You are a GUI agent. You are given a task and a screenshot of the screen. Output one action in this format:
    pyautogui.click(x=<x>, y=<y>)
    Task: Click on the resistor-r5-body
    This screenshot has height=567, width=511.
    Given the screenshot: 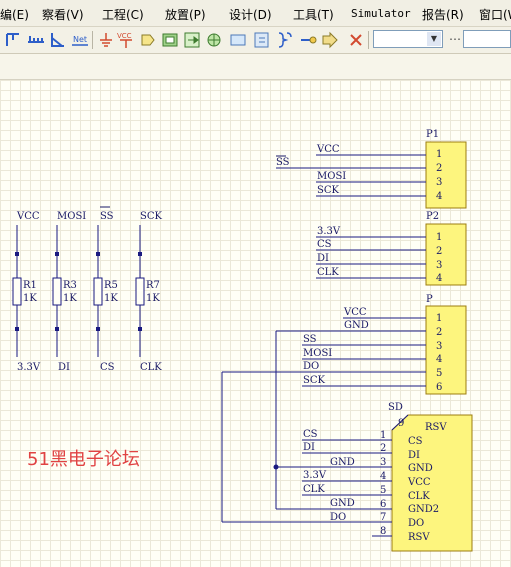 What is the action you would take?
    pyautogui.click(x=98, y=291)
    